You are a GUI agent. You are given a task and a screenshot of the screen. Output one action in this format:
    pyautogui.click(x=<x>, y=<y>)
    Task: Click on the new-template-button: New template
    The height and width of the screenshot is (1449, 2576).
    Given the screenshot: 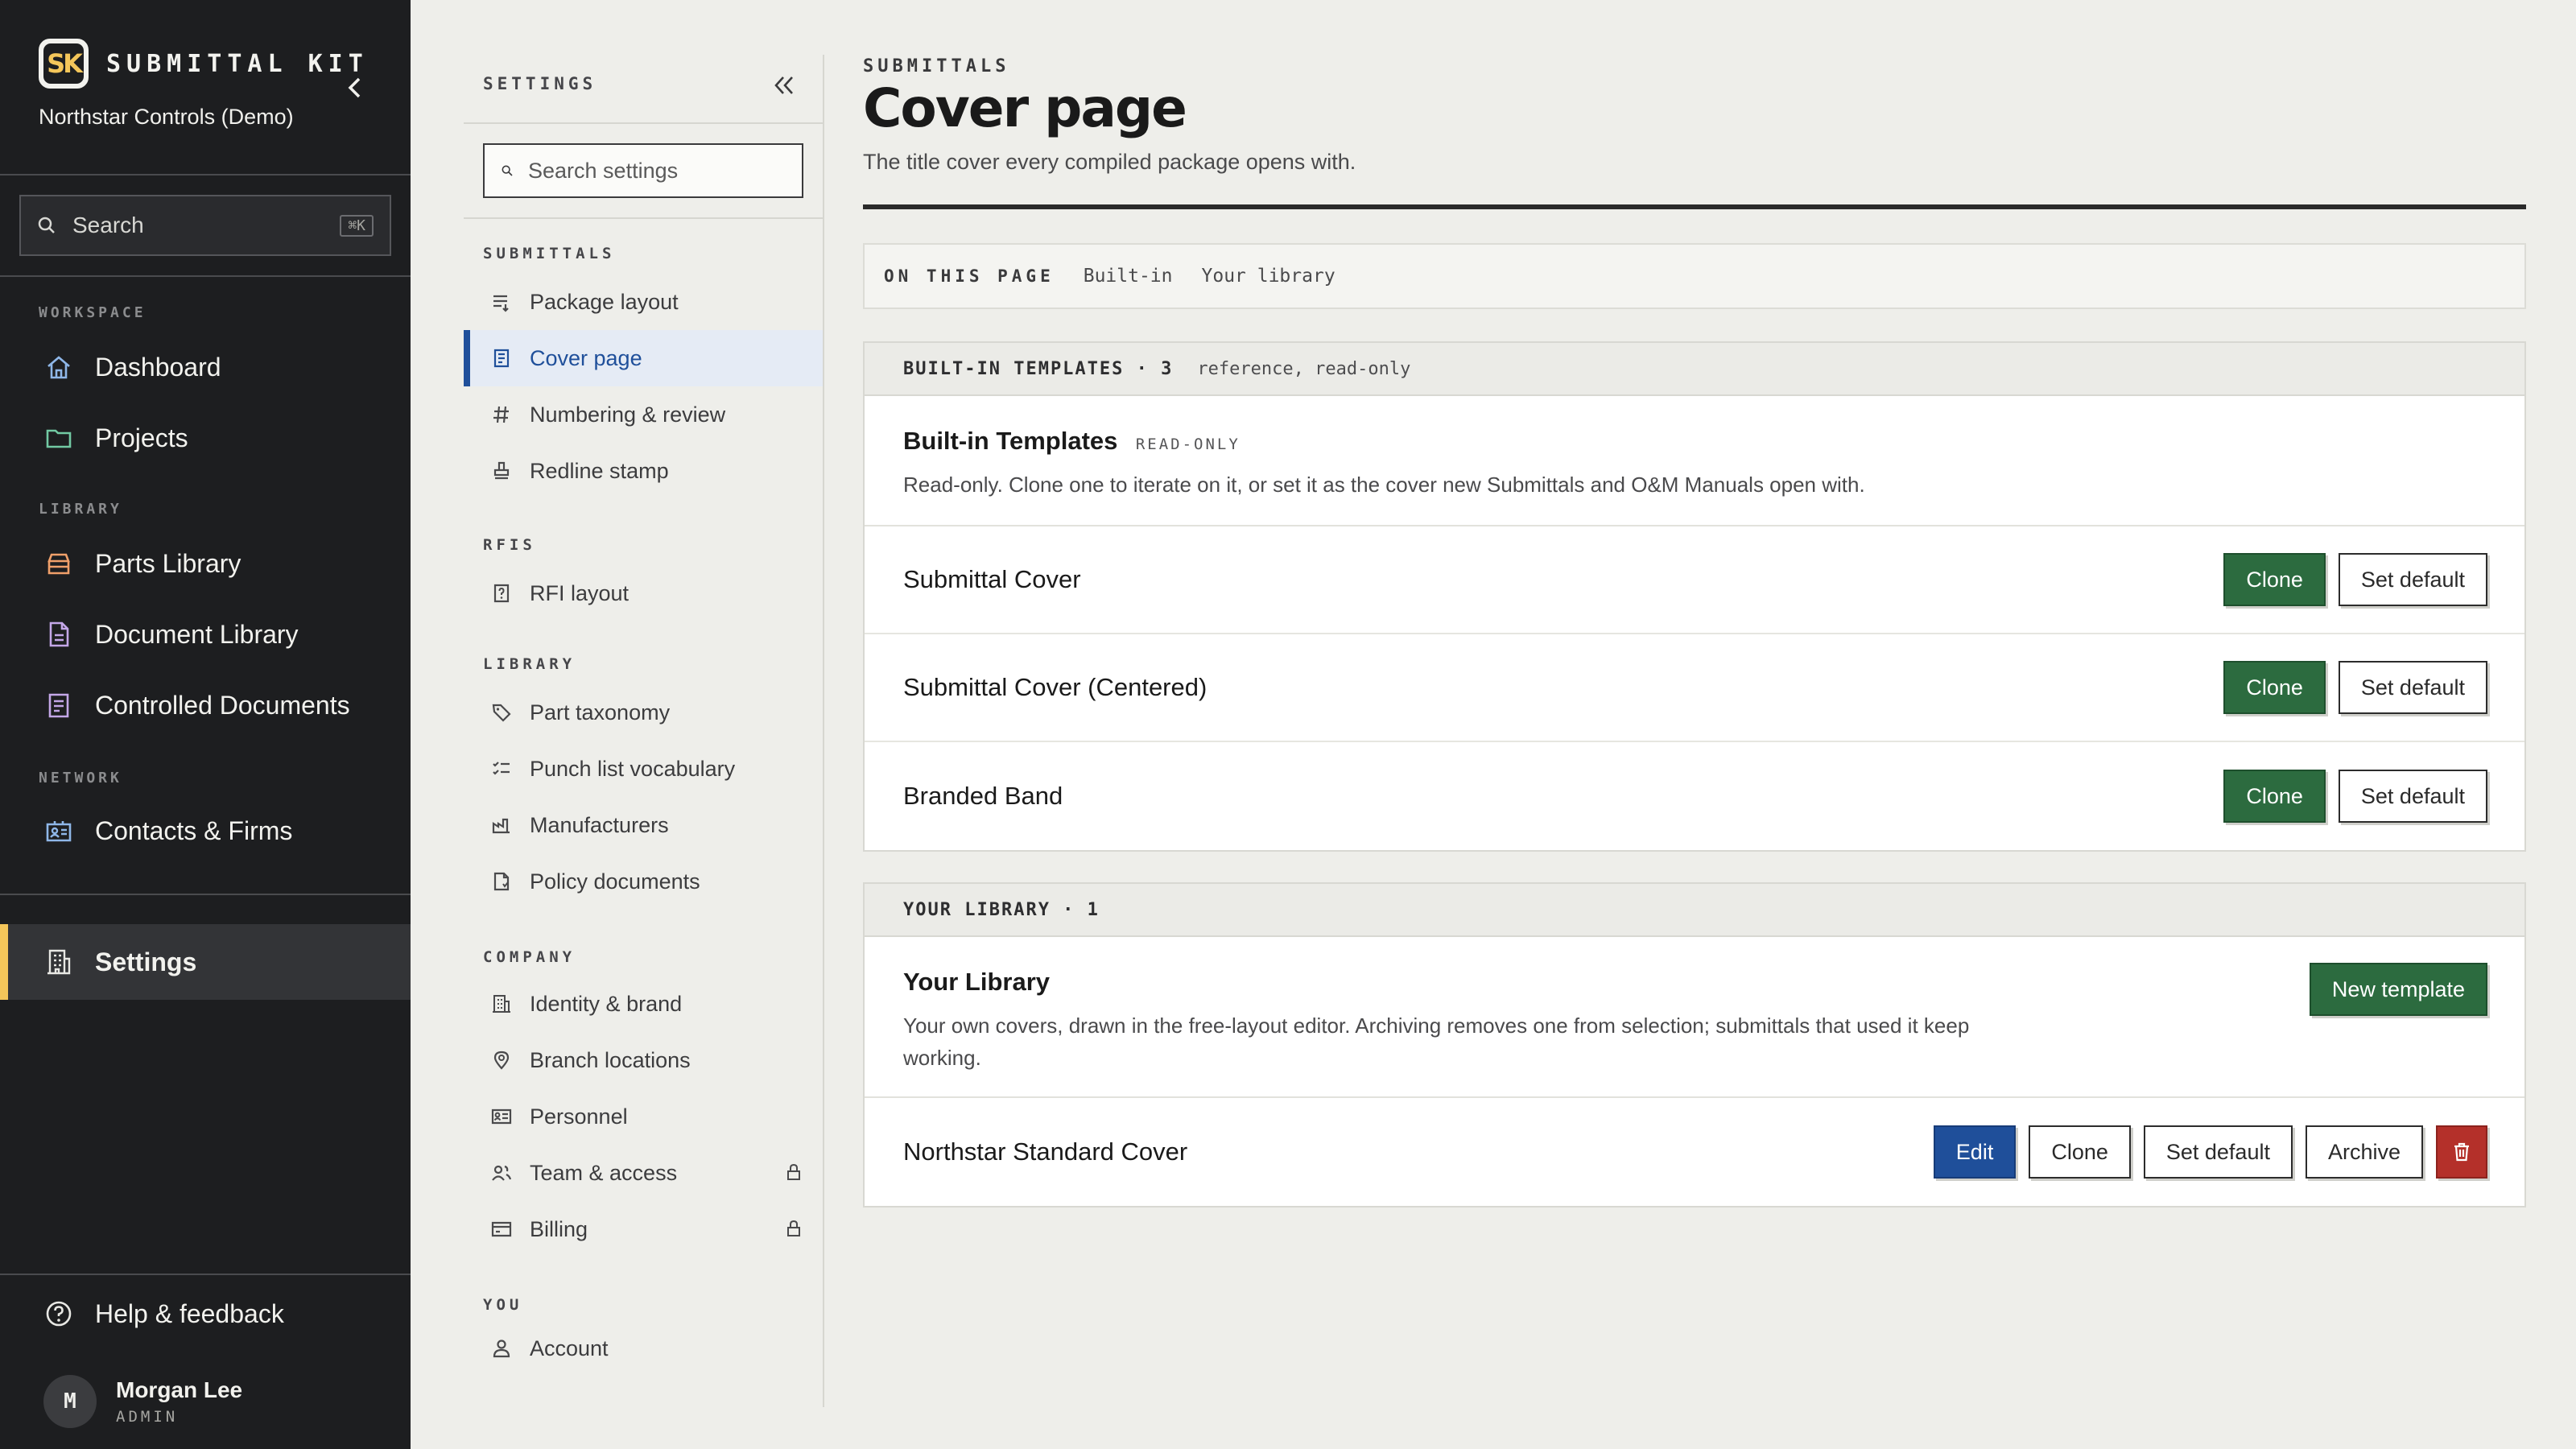 What is the action you would take?
    pyautogui.click(x=2398, y=989)
    